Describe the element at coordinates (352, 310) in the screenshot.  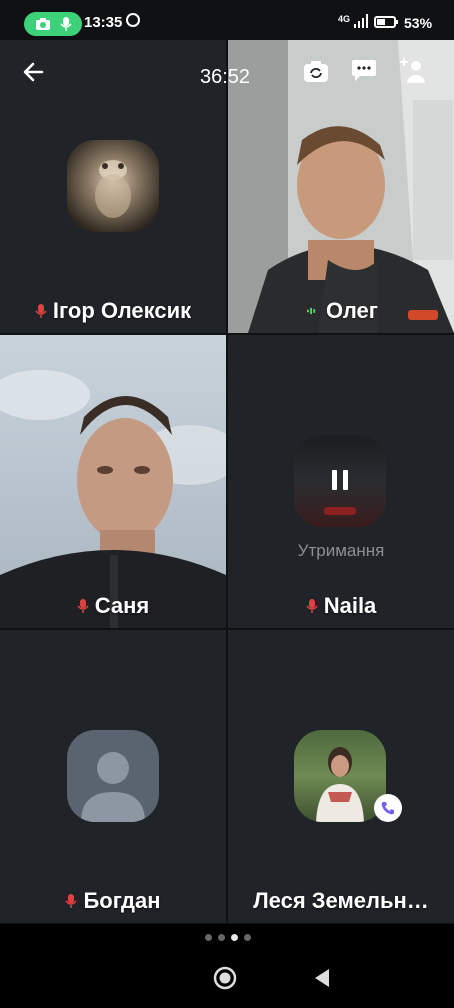
I see `participant-name: Олег` at that location.